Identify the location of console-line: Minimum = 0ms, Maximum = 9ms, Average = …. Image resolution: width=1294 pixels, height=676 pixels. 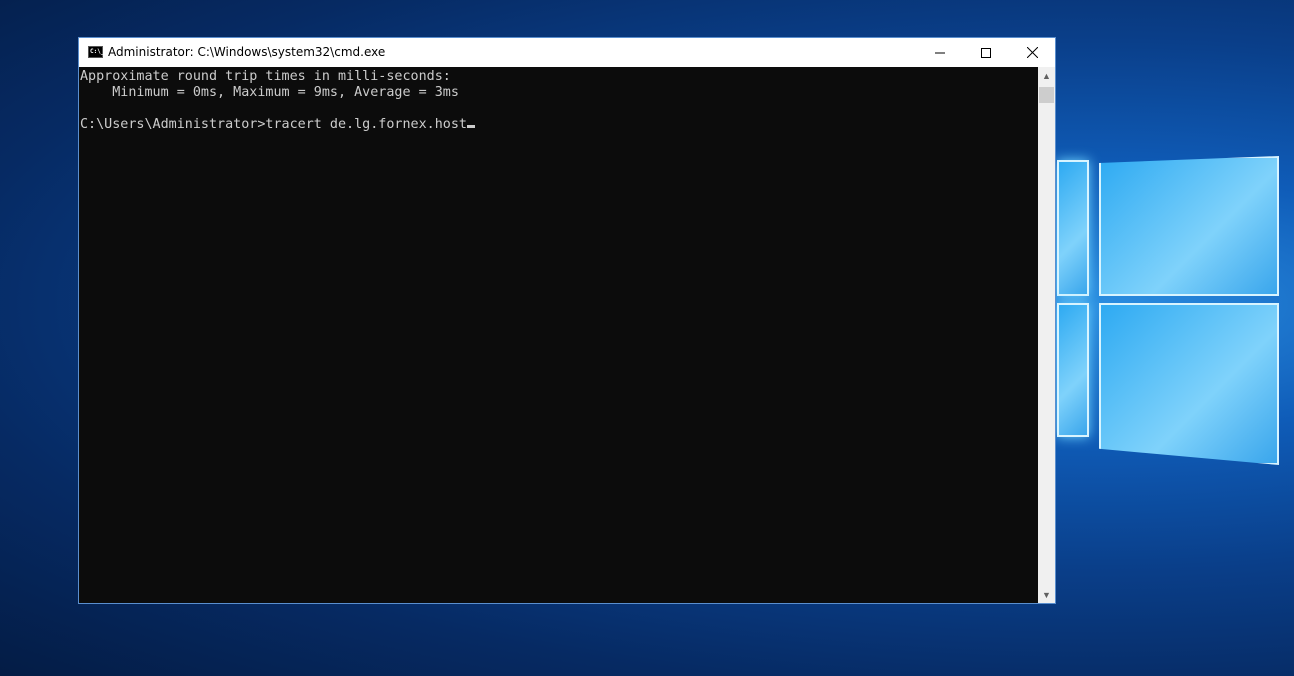
(269, 92).